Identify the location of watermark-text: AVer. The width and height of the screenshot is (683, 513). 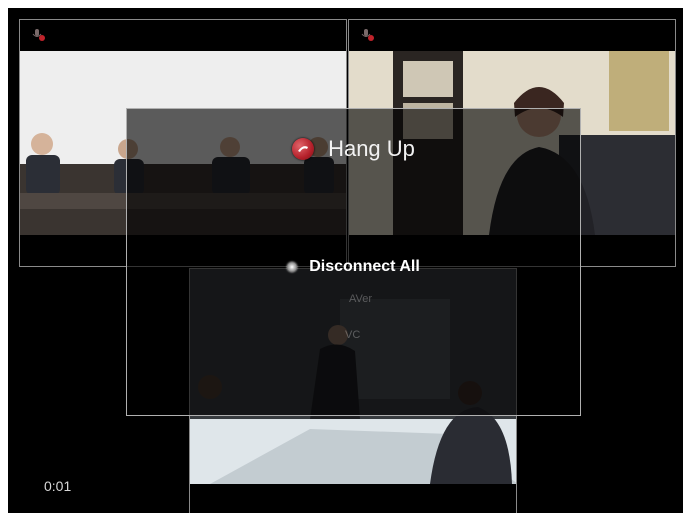
(361, 299).